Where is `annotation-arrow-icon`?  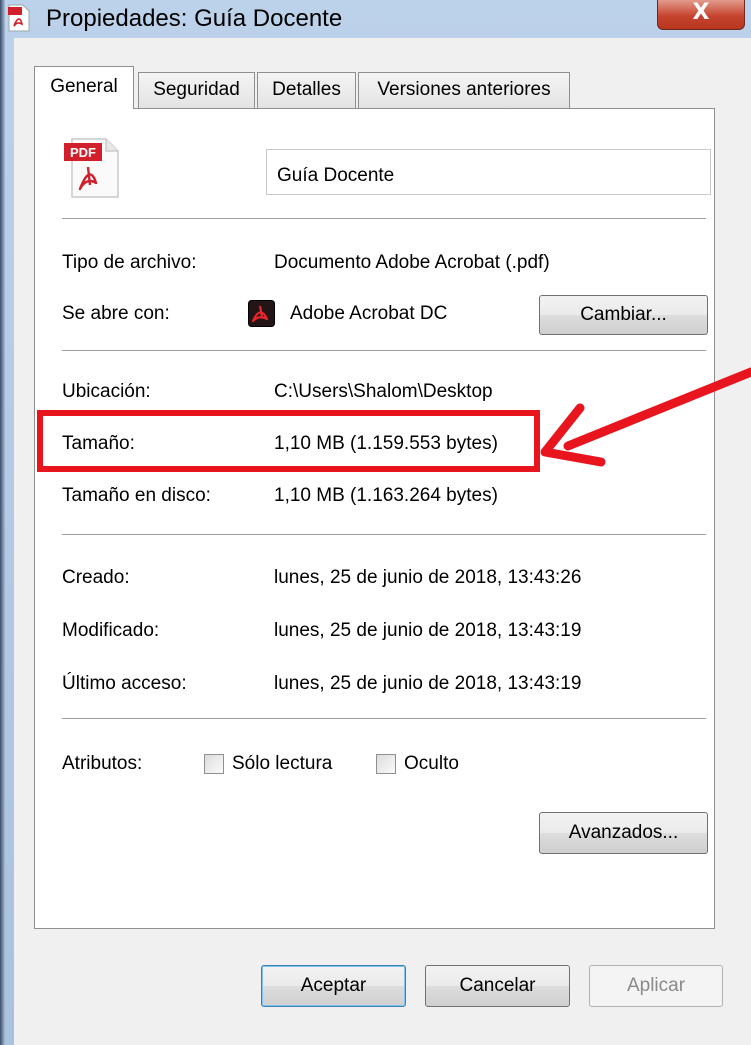 annotation-arrow-icon is located at coordinates (645, 417).